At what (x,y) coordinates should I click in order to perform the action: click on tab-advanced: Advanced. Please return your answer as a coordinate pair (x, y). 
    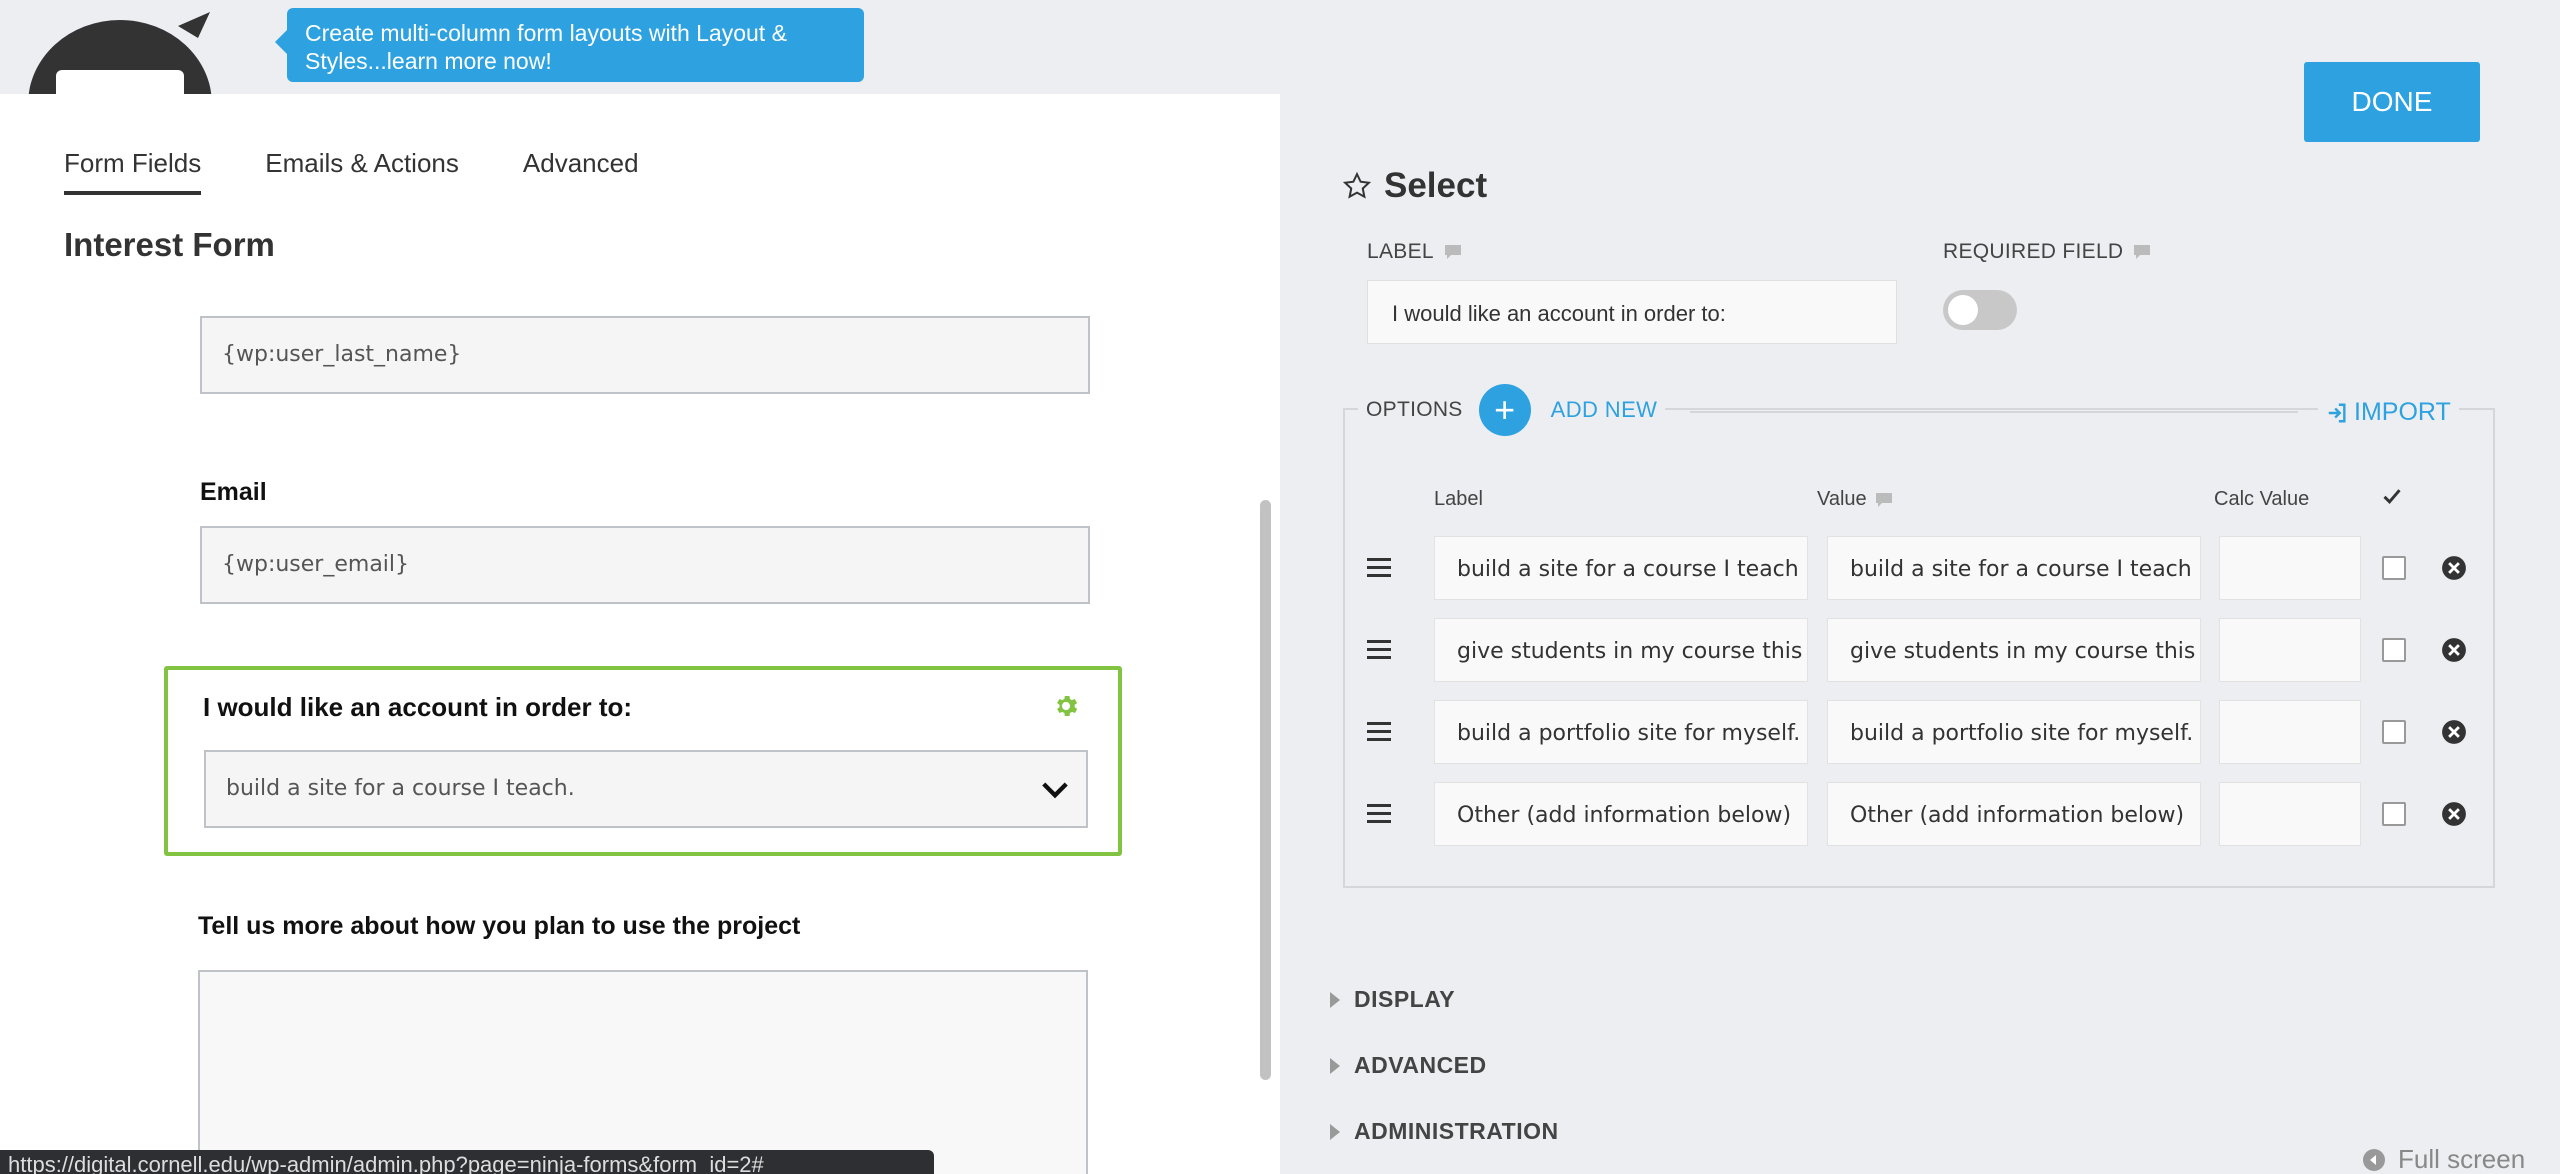
    Looking at the image, I should click on (581, 171).